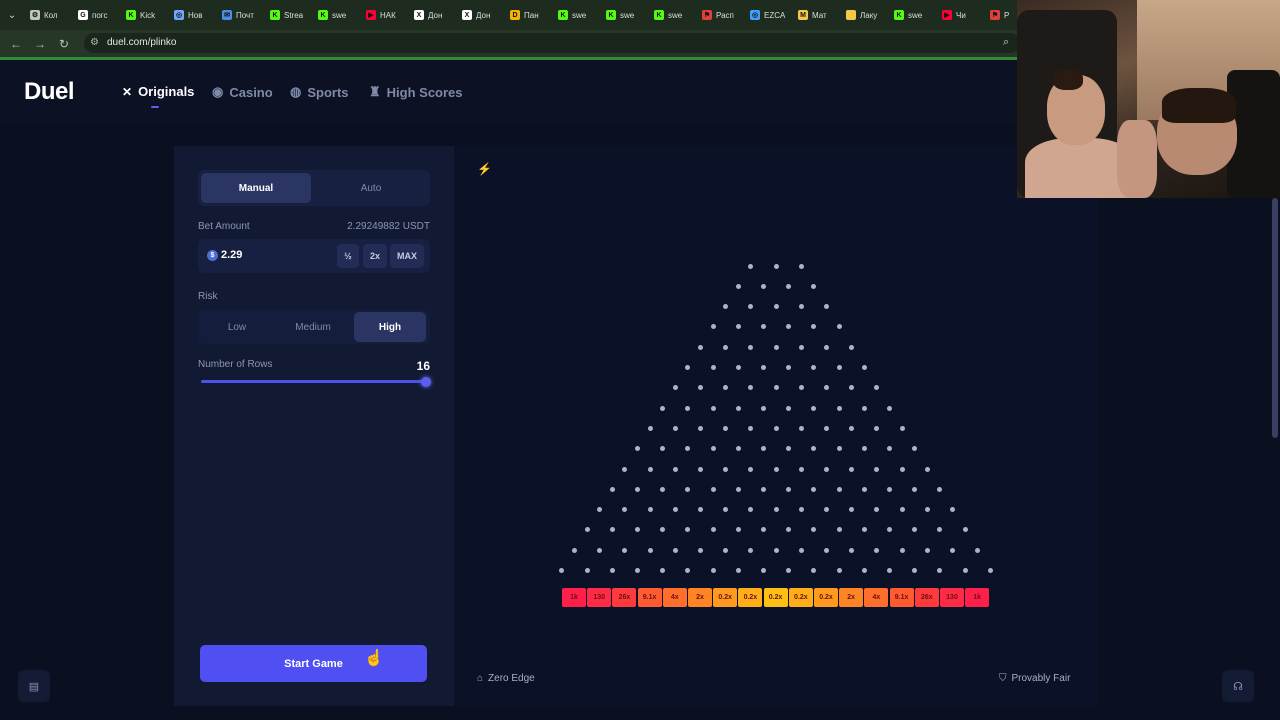  What do you see at coordinates (1275, 318) in the screenshot?
I see `page-scrollbar` at bounding box center [1275, 318].